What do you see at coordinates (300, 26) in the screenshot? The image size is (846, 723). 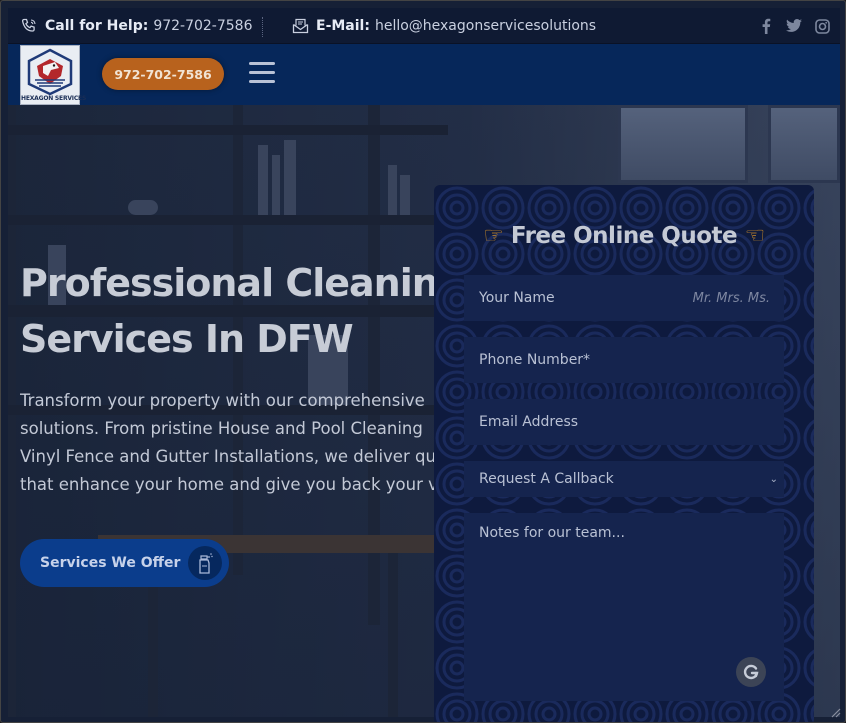 I see `email-icon` at bounding box center [300, 26].